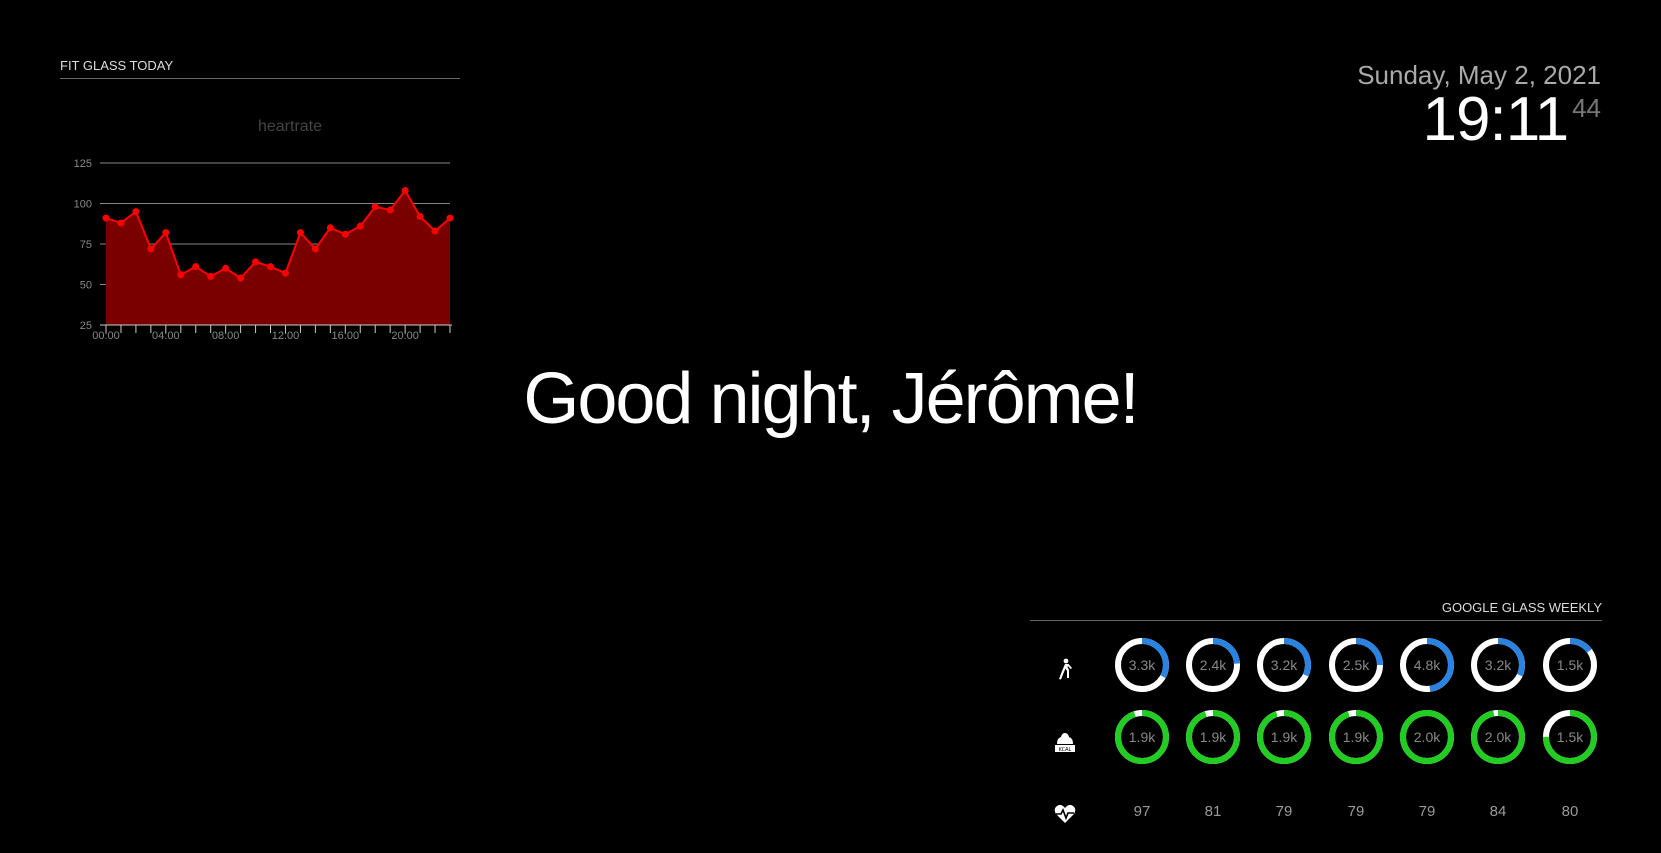 The width and height of the screenshot is (1661, 853). I want to click on compliment-text: Good night, Jérôme!, so click(831, 399).